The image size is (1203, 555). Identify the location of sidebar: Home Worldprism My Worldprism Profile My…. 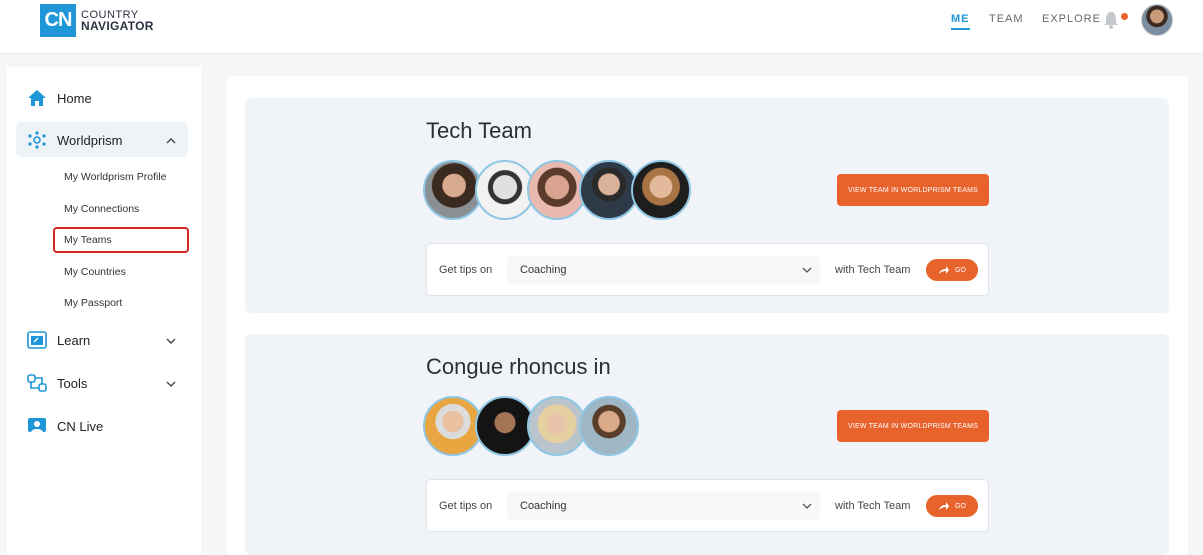
(104, 311).